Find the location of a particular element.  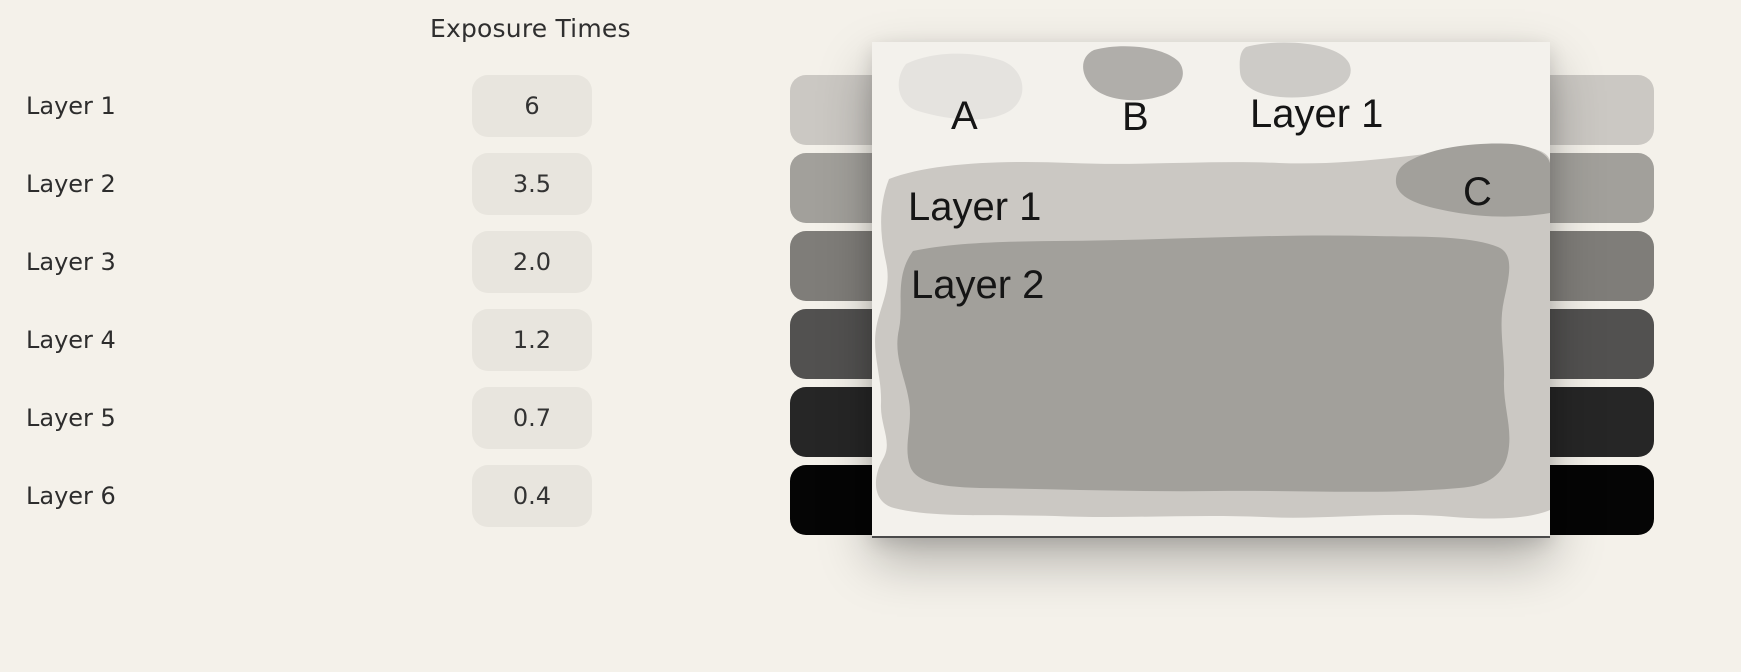

sketch-label-layer-2: Layer 2 is located at coordinates (978, 285).